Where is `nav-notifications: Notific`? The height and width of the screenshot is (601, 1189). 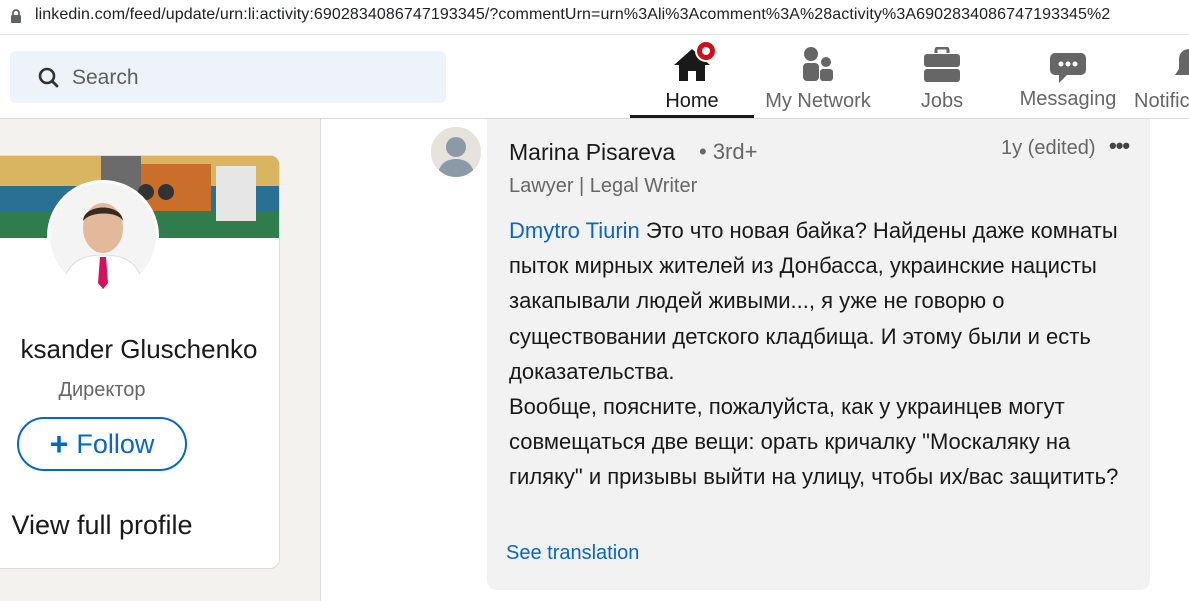 nav-notifications: Notific is located at coordinates (1160, 78).